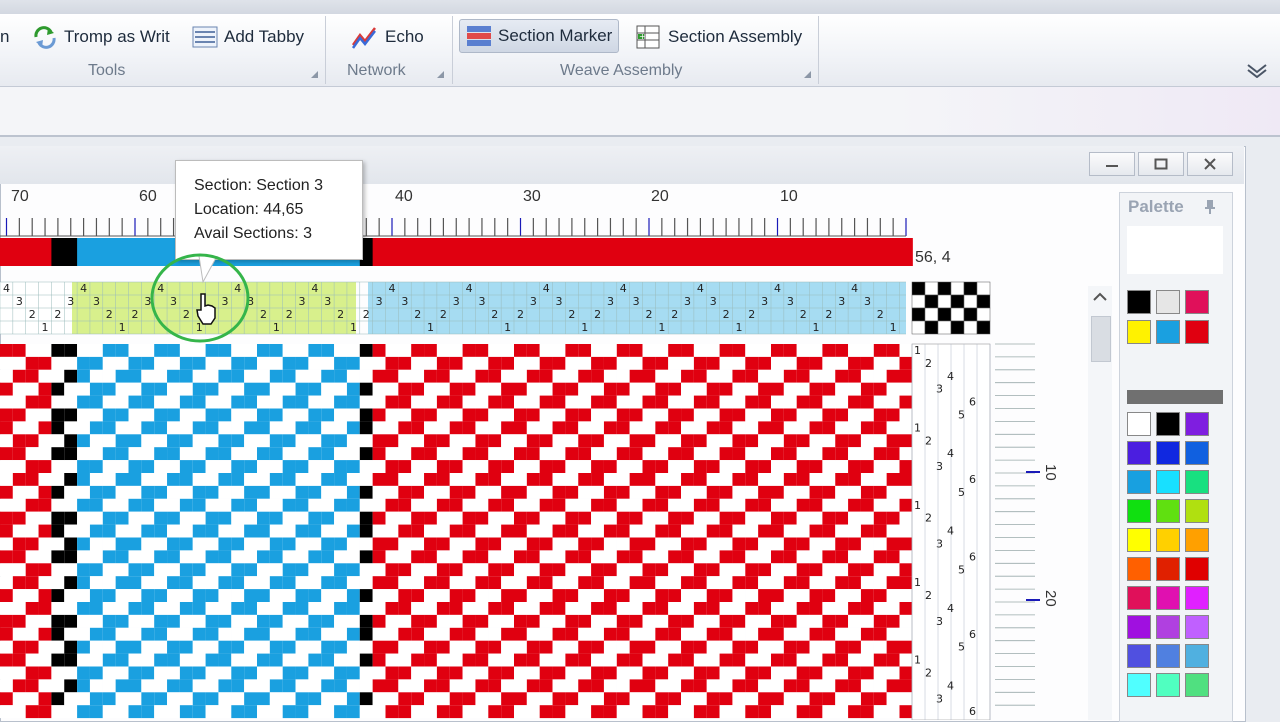 This screenshot has height=722, width=1280. What do you see at coordinates (636, 252) in the screenshot?
I see `warp-color-cell` at bounding box center [636, 252].